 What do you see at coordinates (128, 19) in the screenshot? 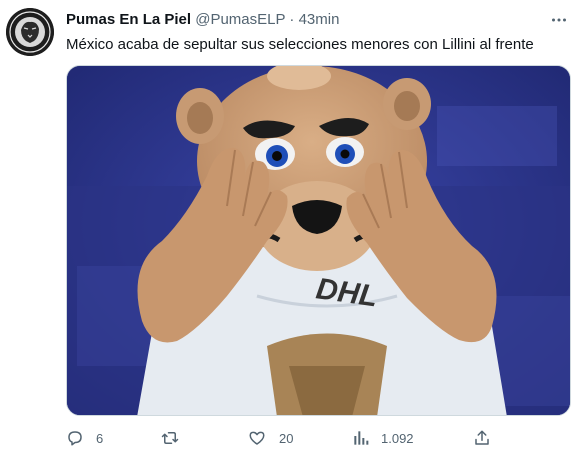
I see `author-name: Pumas En La Piel` at bounding box center [128, 19].